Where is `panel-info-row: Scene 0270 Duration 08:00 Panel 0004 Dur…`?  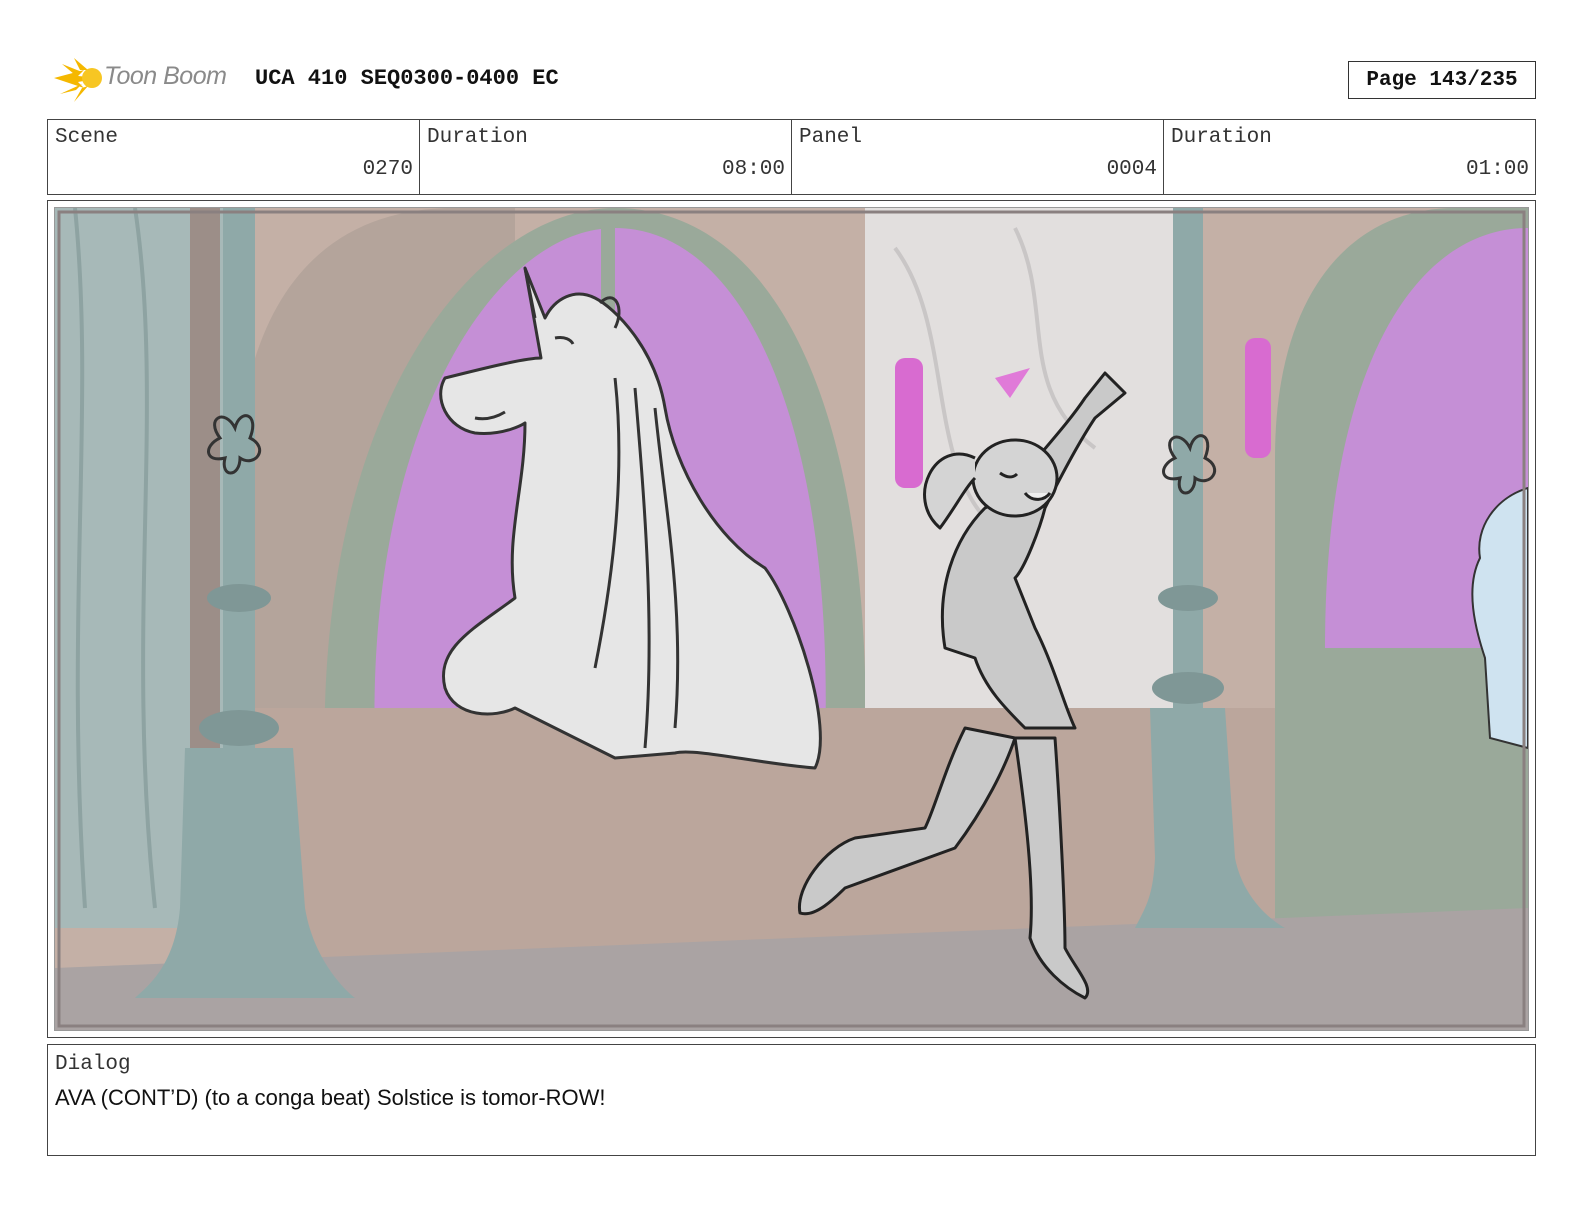 panel-info-row: Scene 0270 Duration 08:00 Panel 0004 Dur… is located at coordinates (791, 157).